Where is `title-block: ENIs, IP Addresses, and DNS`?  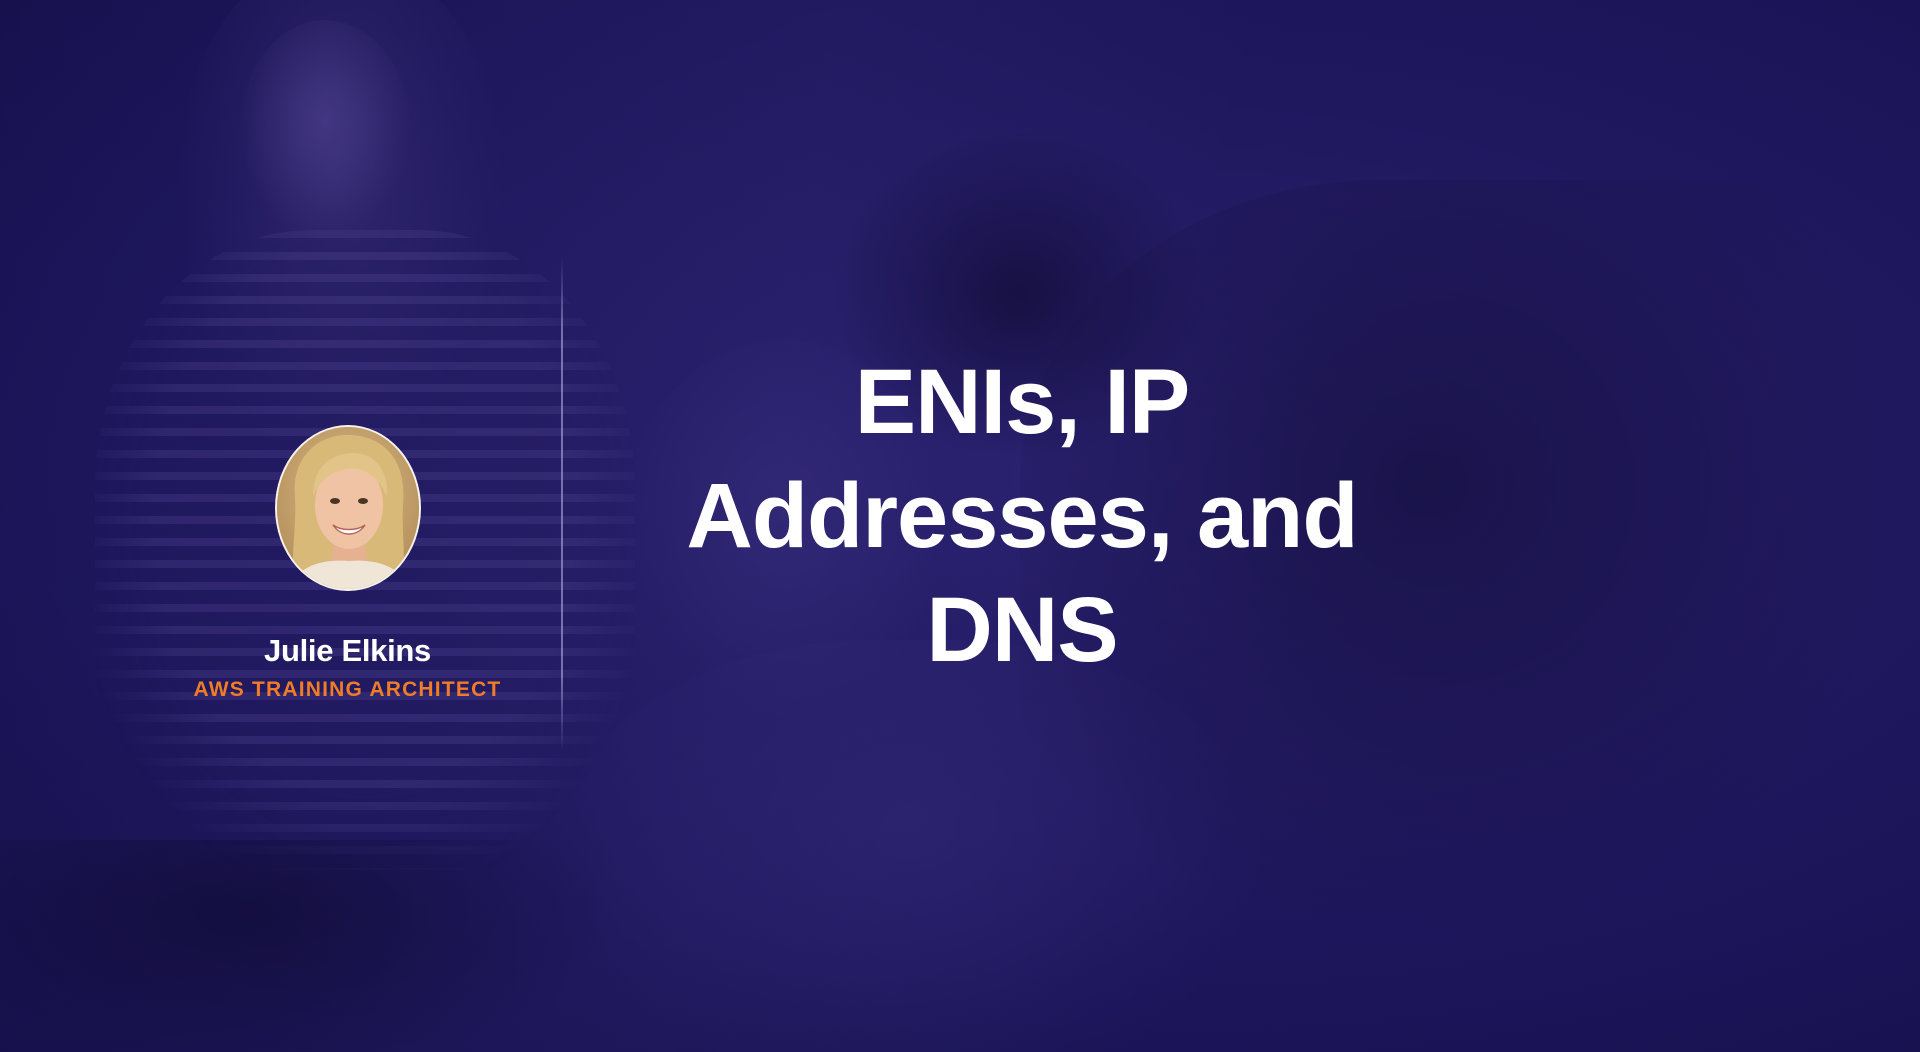
title-block: ENIs, IP Addresses, and DNS is located at coordinates (1022, 516).